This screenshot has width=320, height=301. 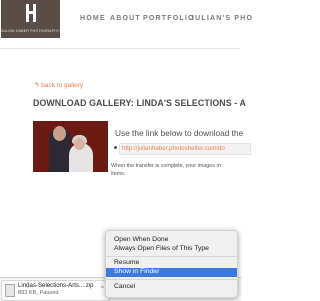 I want to click on download-link-box: http://julianhaber.photoshelter.com/do, so click(x=185, y=149).